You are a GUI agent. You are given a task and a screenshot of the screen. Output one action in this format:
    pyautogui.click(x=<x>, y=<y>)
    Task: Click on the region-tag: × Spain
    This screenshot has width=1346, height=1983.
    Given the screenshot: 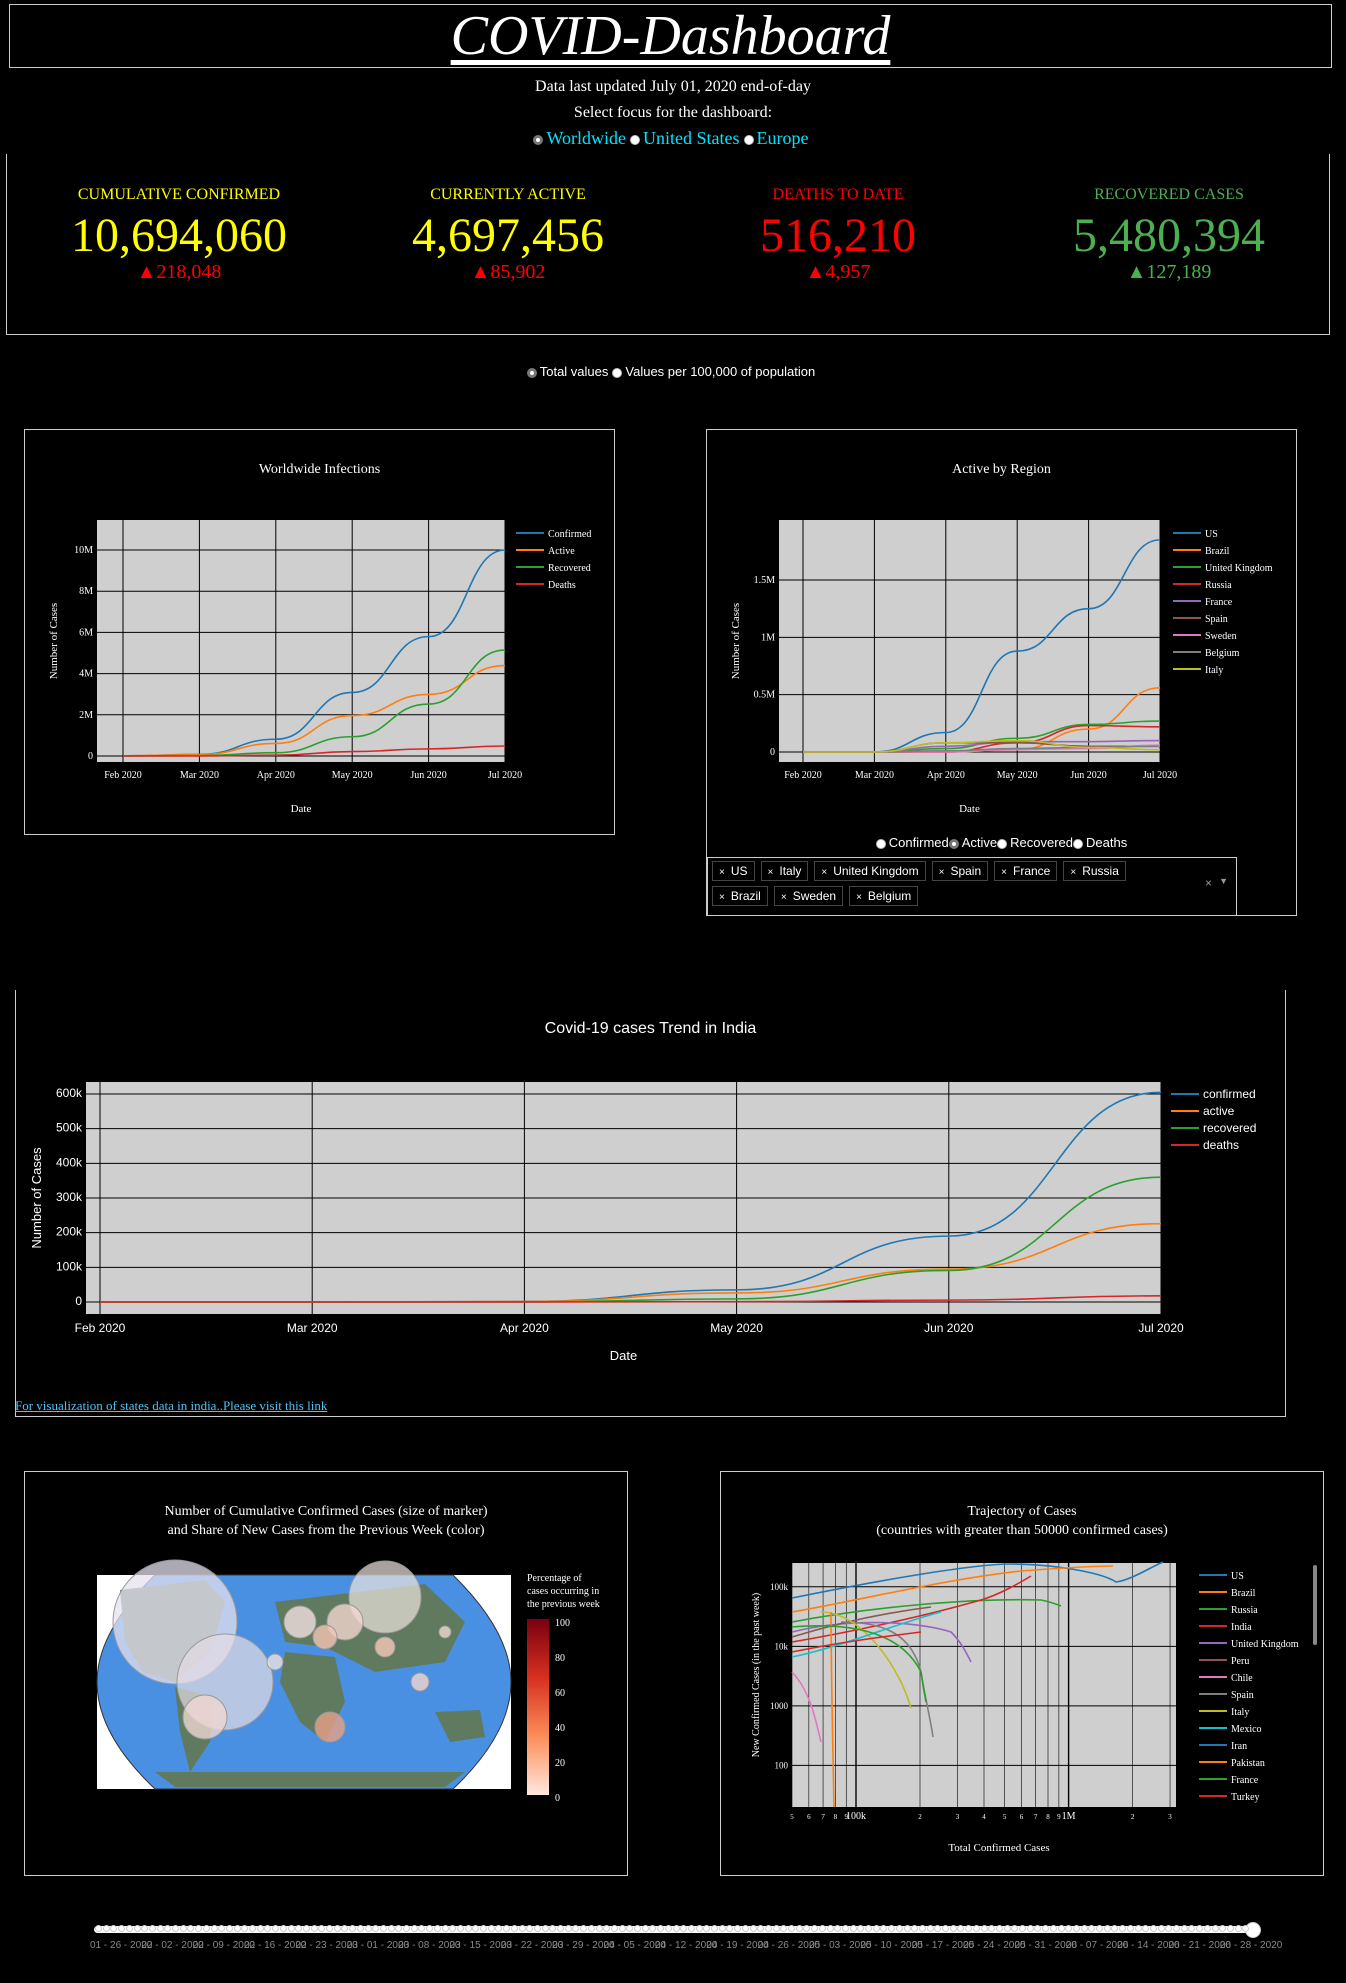 What is the action you would take?
    pyautogui.click(x=960, y=871)
    